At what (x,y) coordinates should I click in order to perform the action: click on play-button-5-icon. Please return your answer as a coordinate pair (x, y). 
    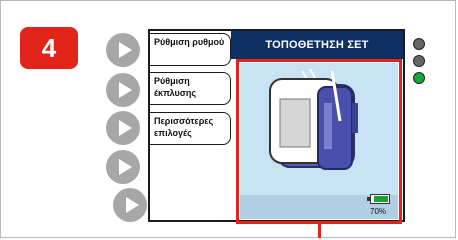
    Looking at the image, I should click on (130, 205).